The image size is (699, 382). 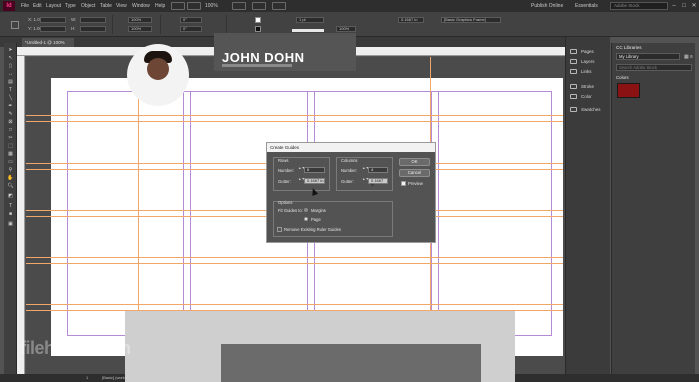 What do you see at coordinates (106, 6) in the screenshot?
I see `menu-table: Table` at bounding box center [106, 6].